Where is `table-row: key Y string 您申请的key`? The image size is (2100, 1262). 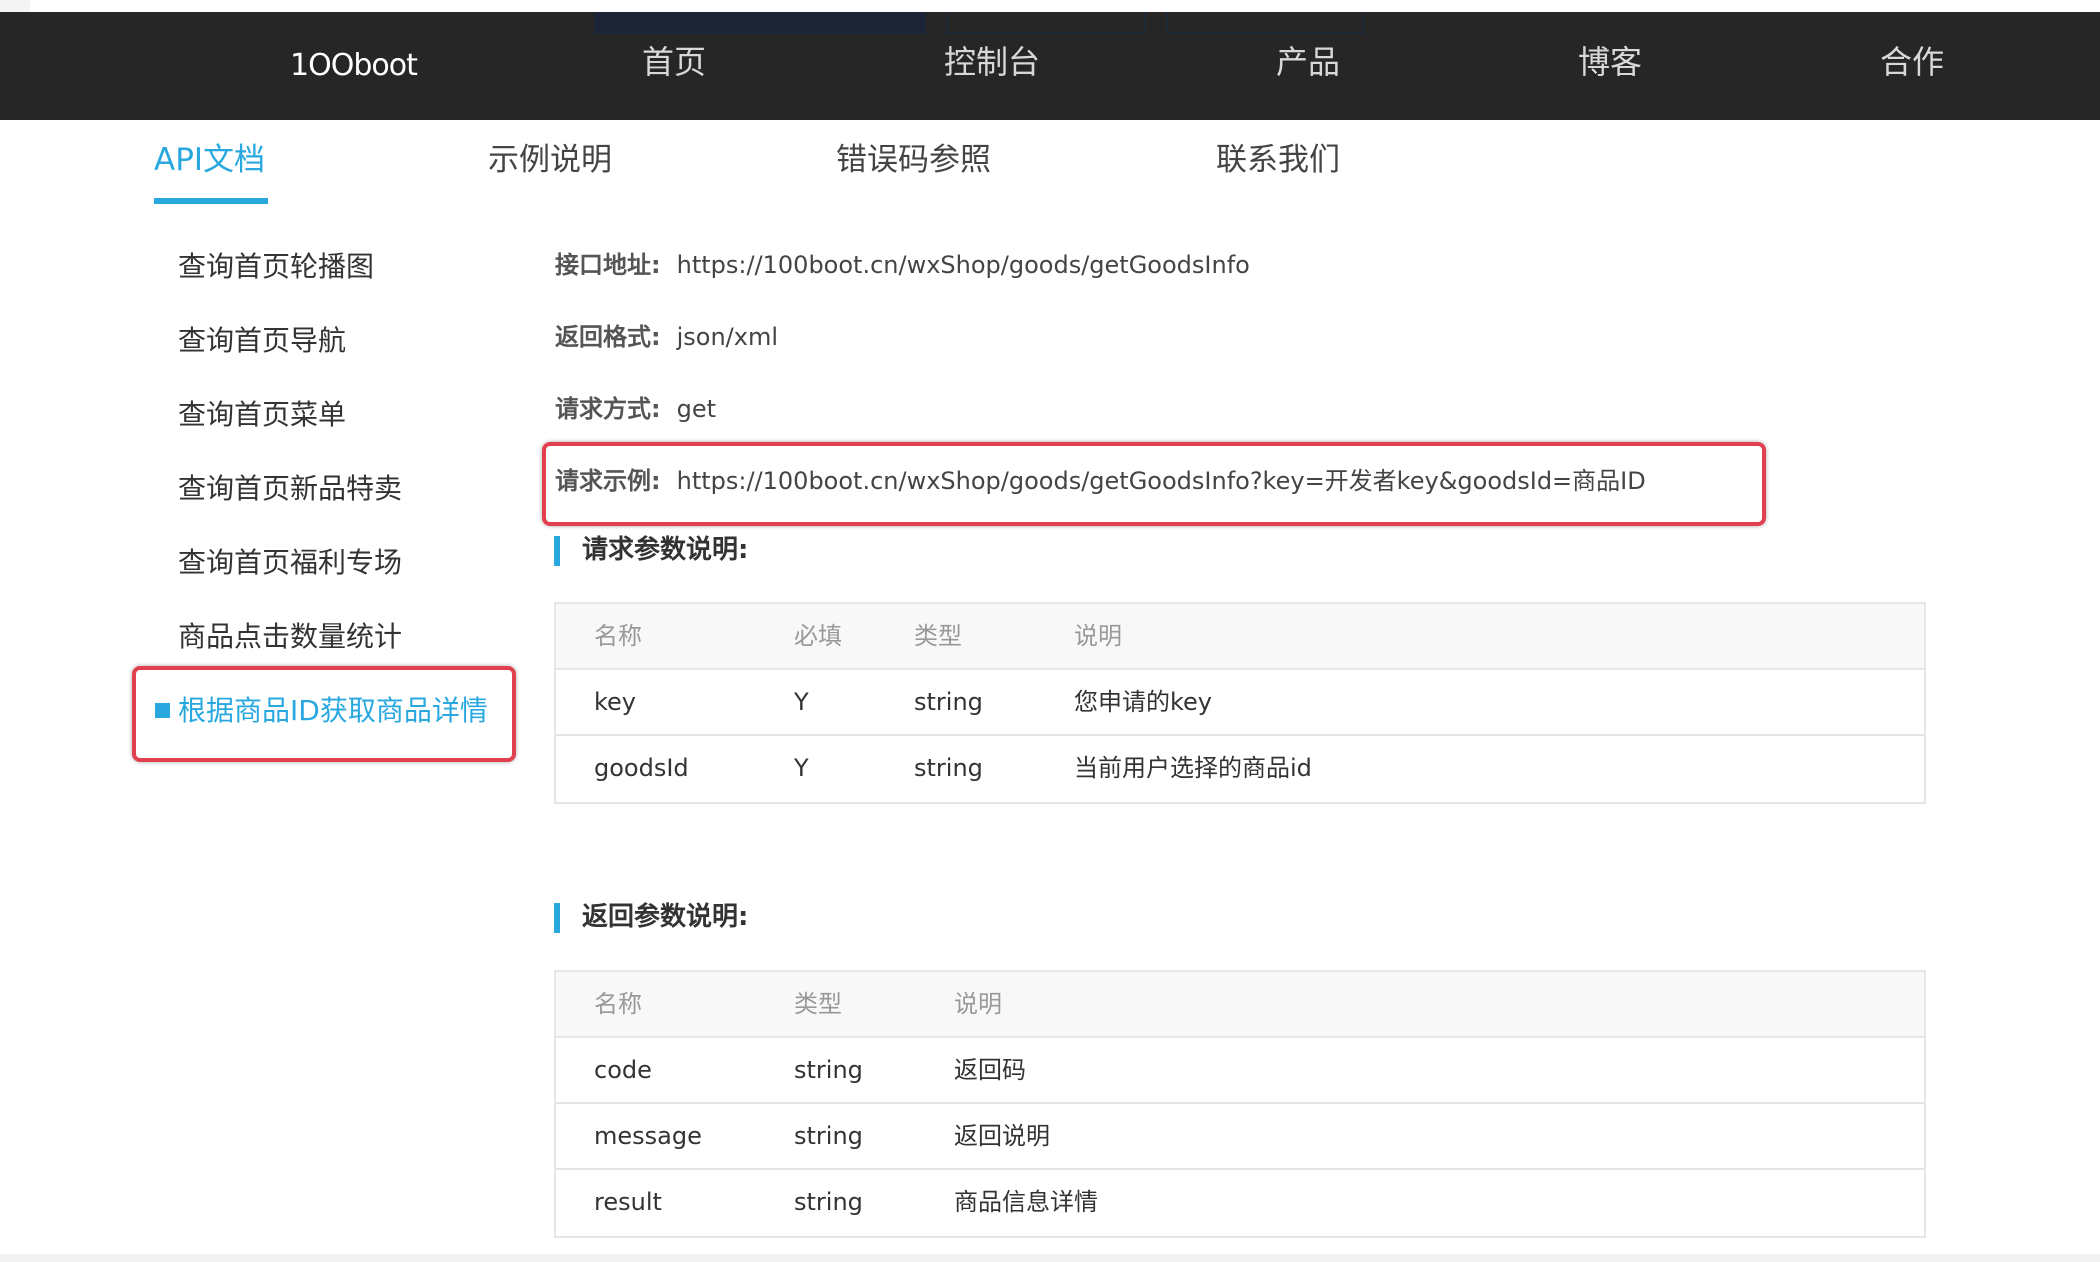 table-row: key Y string 您申请的key is located at coordinates (1240, 703).